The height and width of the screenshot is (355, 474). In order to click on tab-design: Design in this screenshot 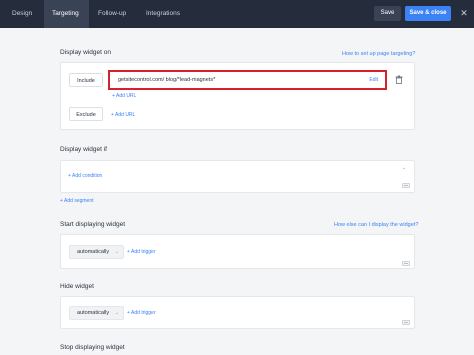, I will do `click(20, 14)`.